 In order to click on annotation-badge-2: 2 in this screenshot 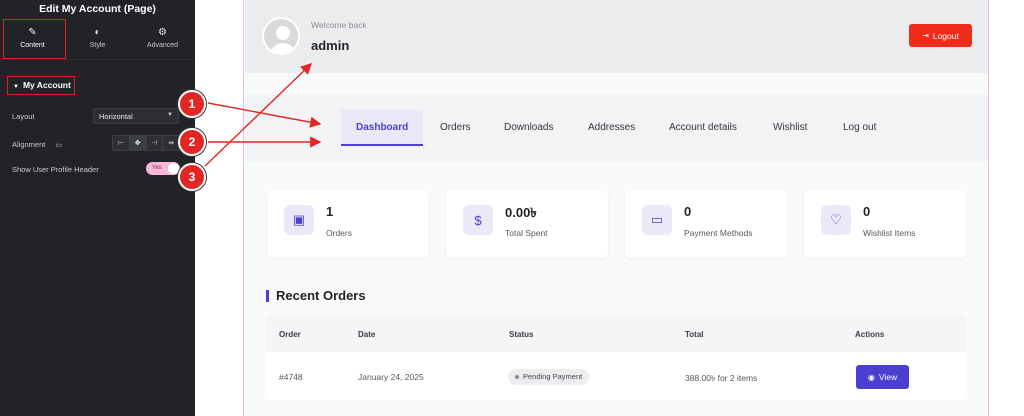, I will do `click(192, 142)`.